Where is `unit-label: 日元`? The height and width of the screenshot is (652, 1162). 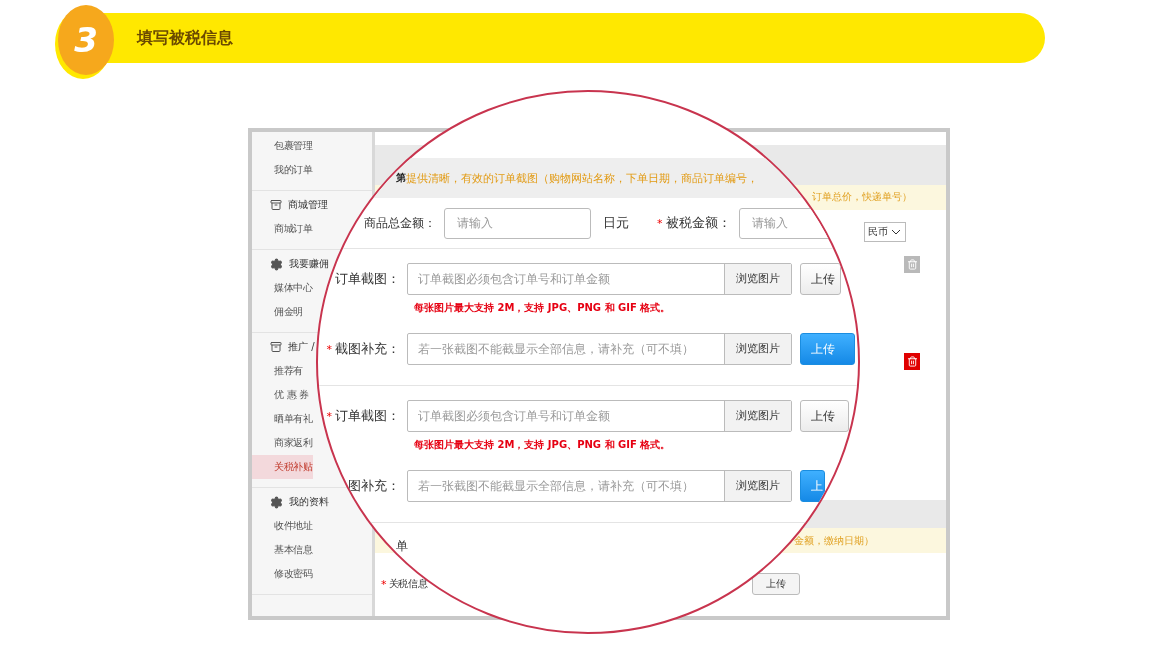
unit-label: 日元 is located at coordinates (616, 223).